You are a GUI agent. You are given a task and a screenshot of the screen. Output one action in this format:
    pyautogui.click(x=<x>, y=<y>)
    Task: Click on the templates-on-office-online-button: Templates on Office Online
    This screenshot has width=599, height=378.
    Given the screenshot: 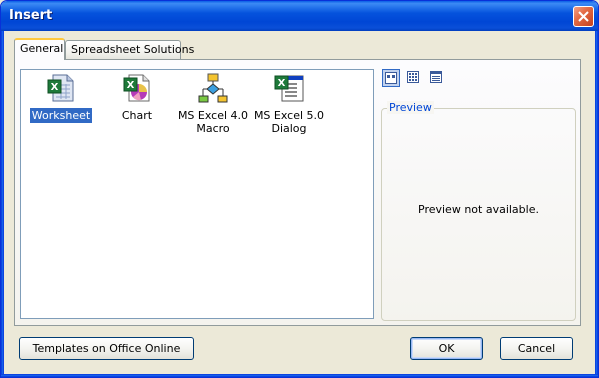 What is the action you would take?
    pyautogui.click(x=106, y=348)
    